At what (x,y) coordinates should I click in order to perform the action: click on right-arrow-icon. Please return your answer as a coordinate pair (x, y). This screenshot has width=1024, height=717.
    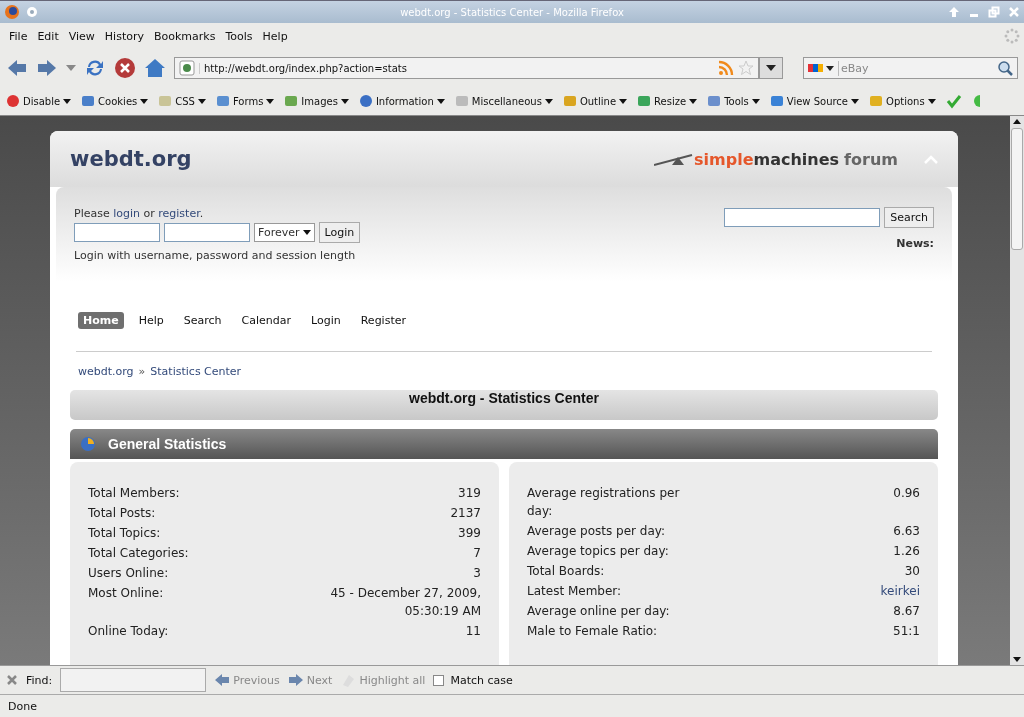
    Looking at the image, I should click on (295, 680).